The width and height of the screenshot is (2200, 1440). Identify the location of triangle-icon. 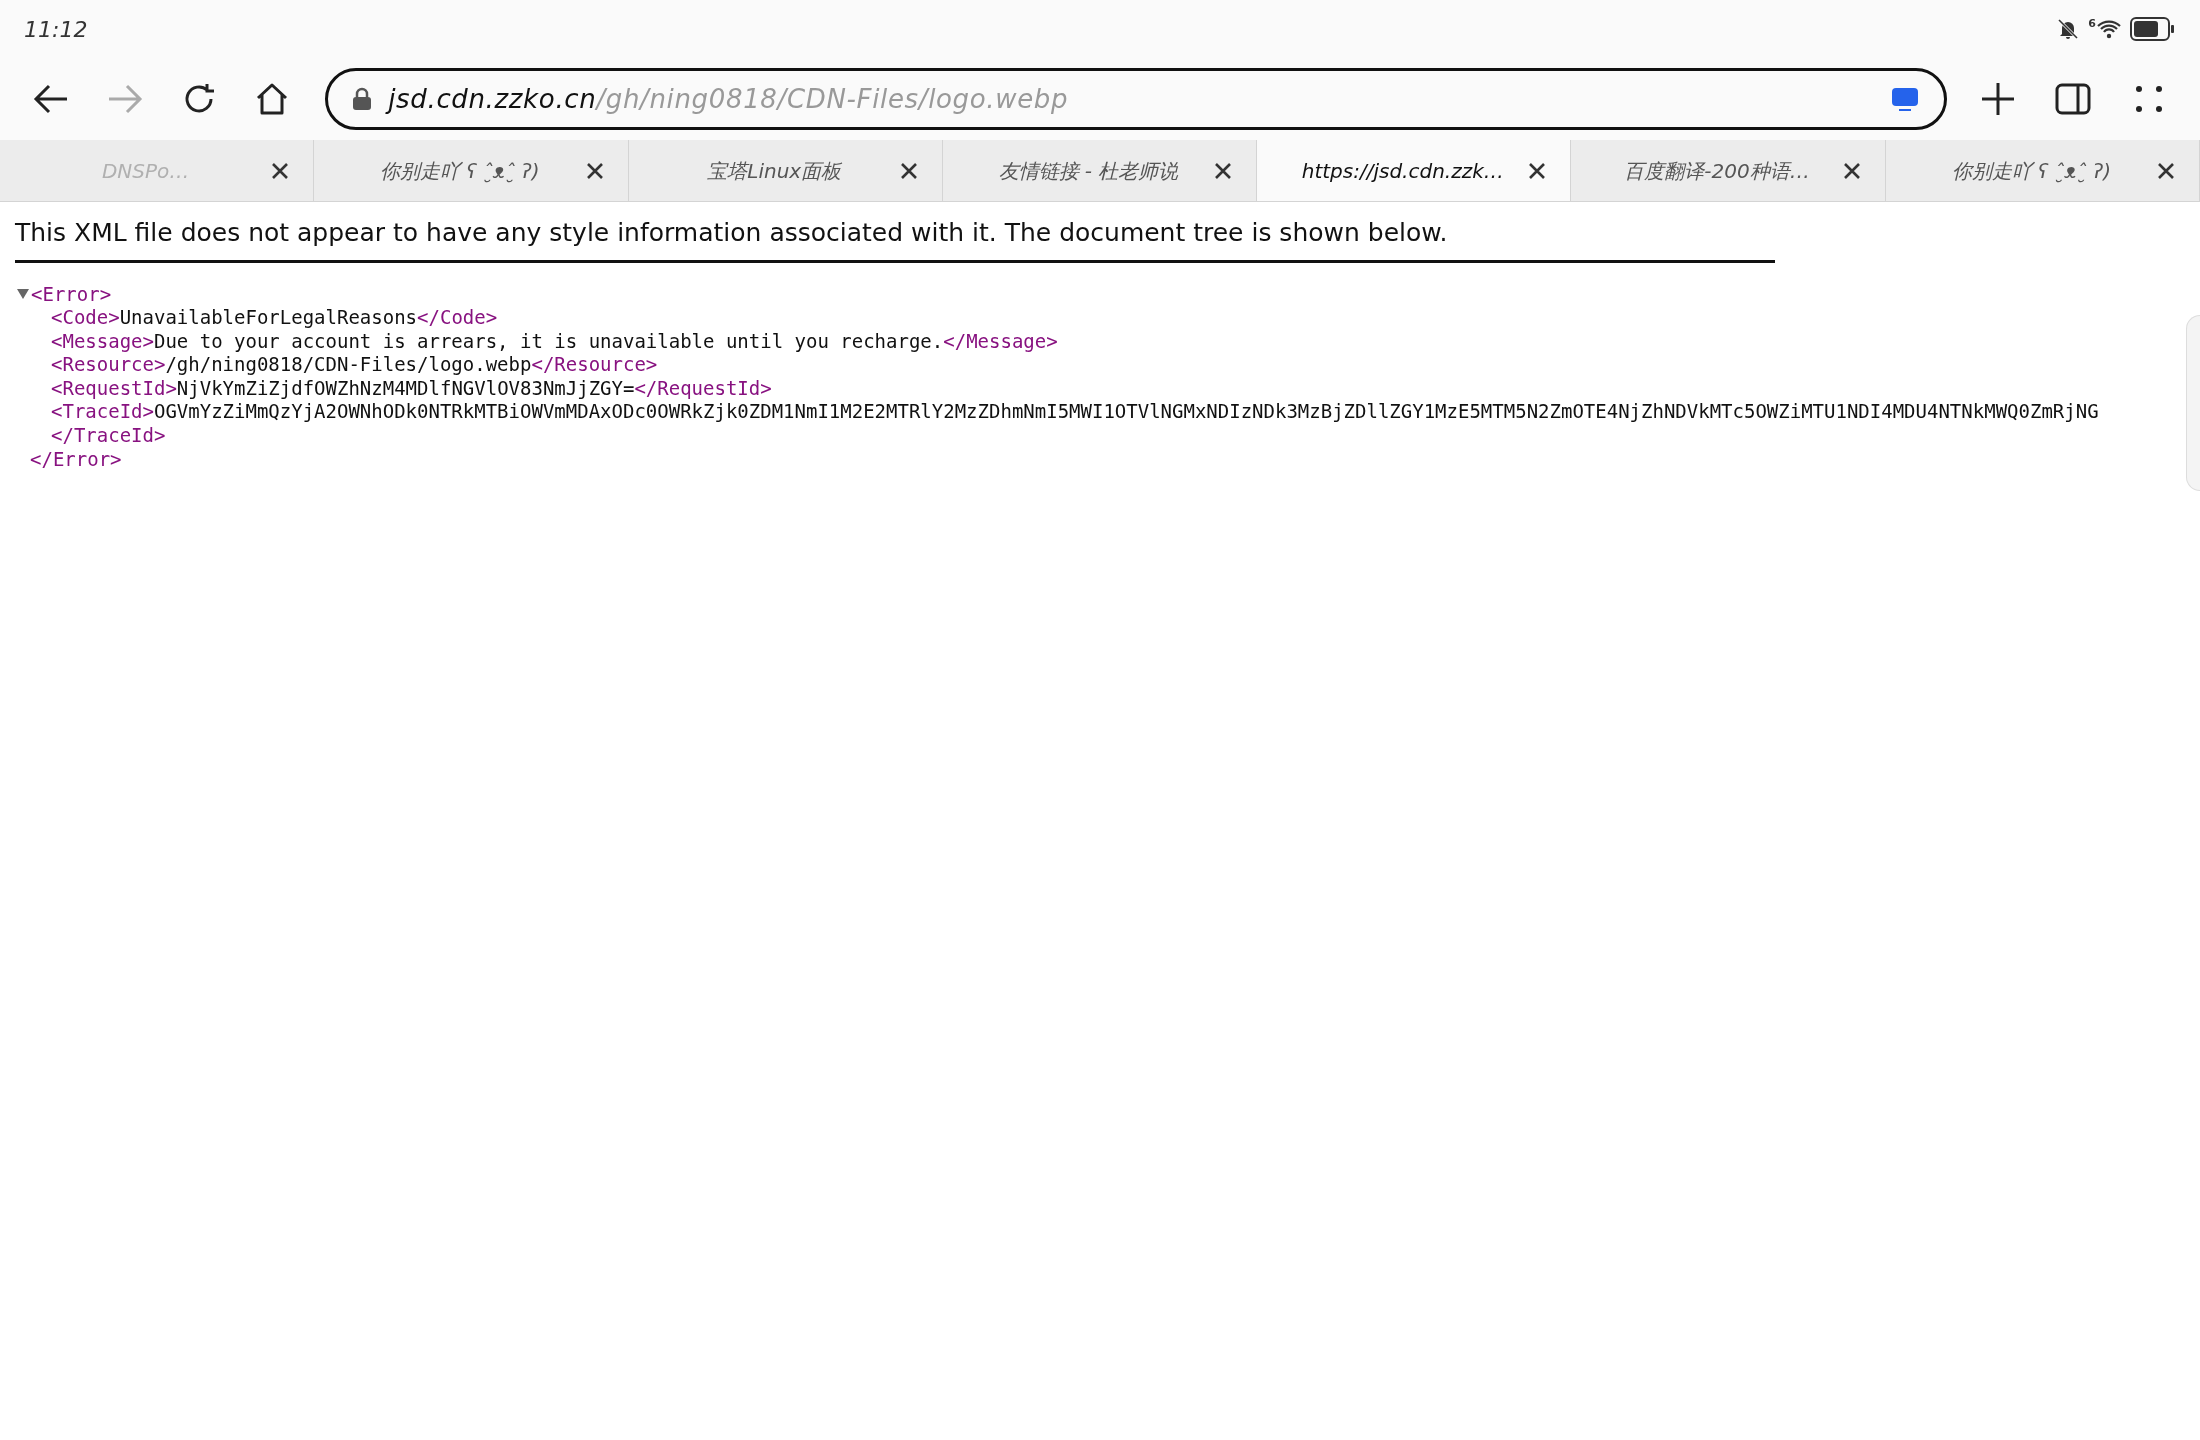
(23, 294).